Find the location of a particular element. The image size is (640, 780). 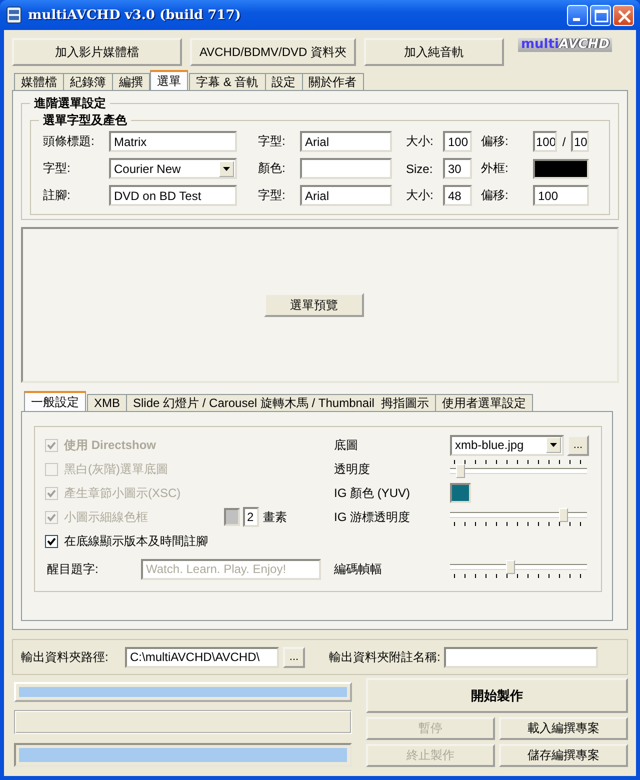

text-field: C:\multiAVCHD\AVCHD\ is located at coordinates (202, 657).